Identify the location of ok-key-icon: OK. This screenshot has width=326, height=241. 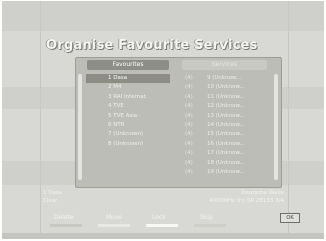
(290, 218).